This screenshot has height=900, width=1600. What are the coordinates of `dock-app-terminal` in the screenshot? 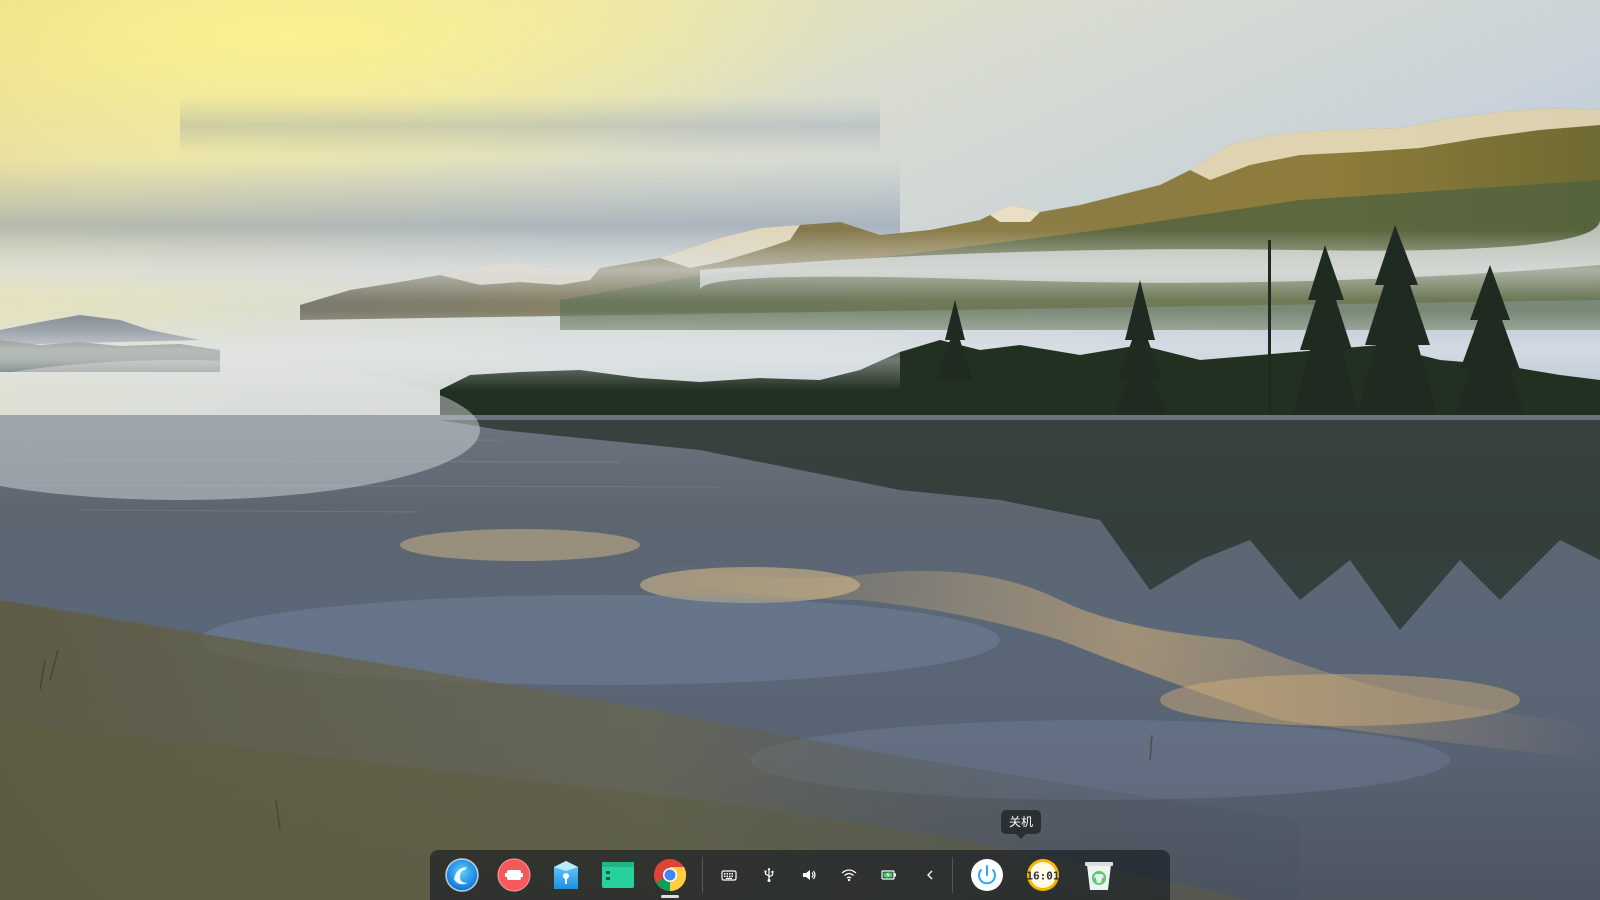 It's located at (618, 875).